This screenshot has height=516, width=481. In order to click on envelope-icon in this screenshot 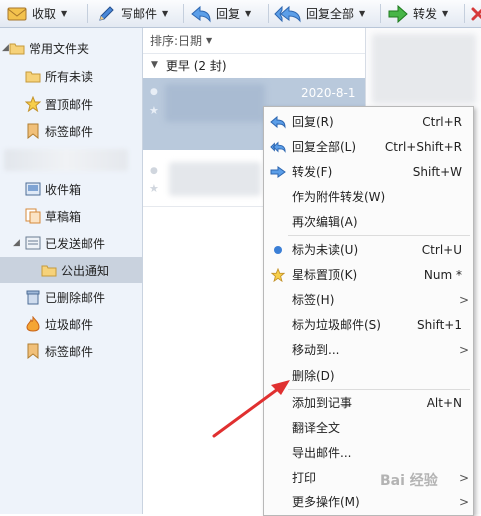, I will do `click(17, 14)`.